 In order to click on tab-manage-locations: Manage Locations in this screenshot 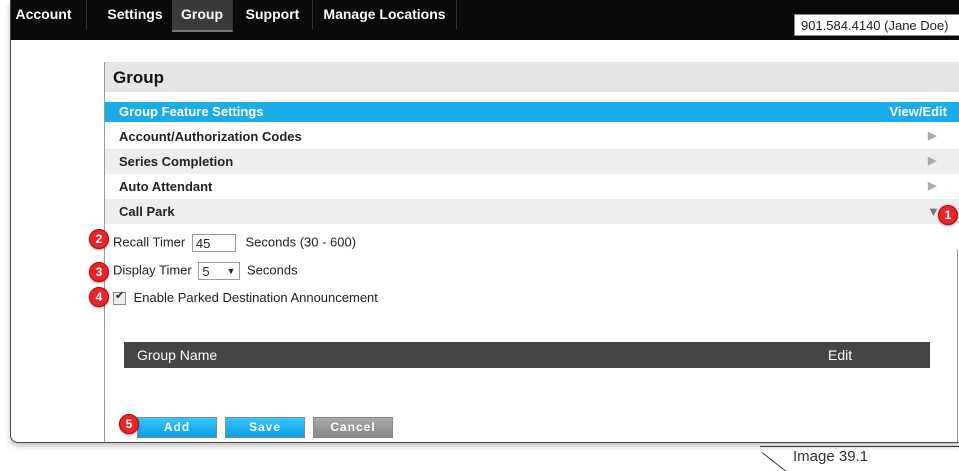, I will do `click(385, 15)`.